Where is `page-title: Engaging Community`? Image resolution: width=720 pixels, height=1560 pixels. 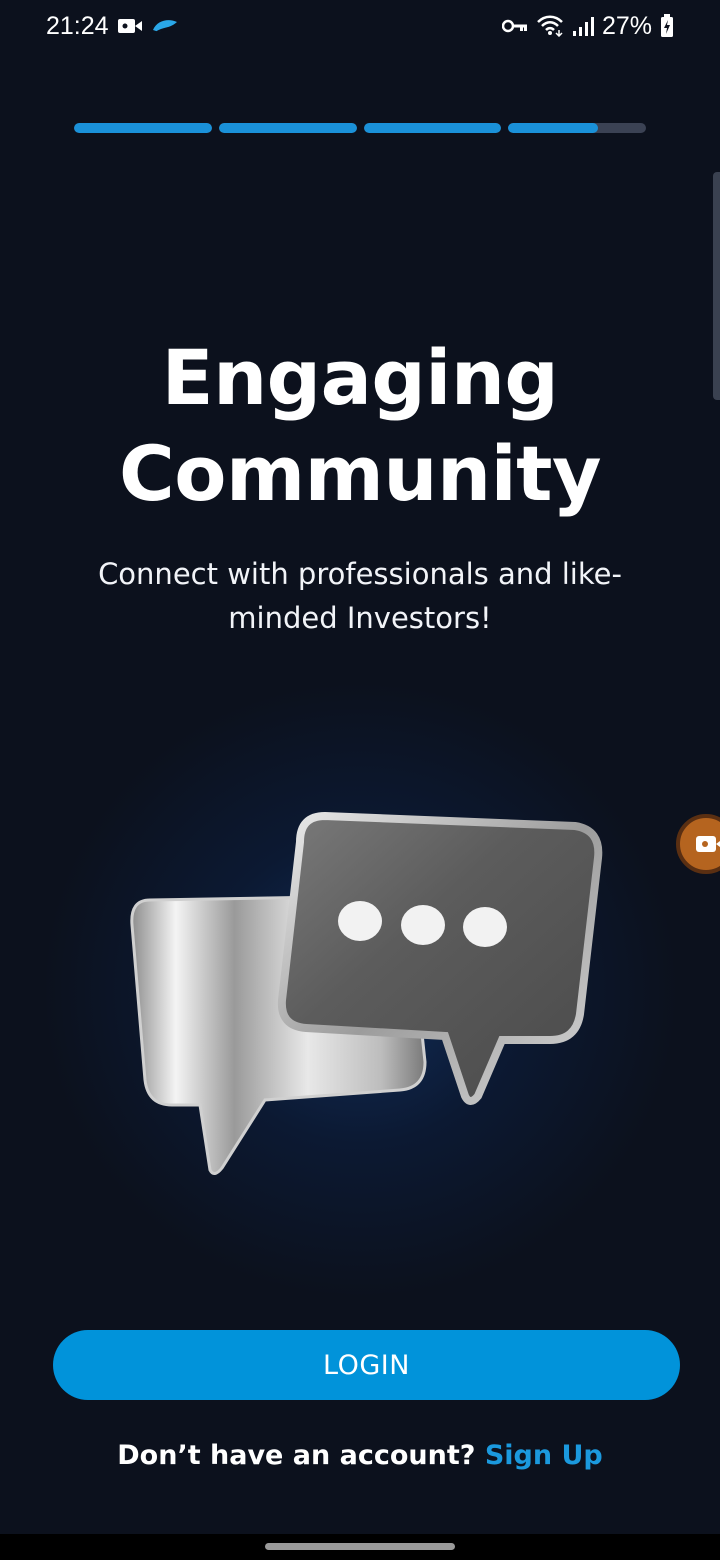 page-title: Engaging Community is located at coordinates (360, 426).